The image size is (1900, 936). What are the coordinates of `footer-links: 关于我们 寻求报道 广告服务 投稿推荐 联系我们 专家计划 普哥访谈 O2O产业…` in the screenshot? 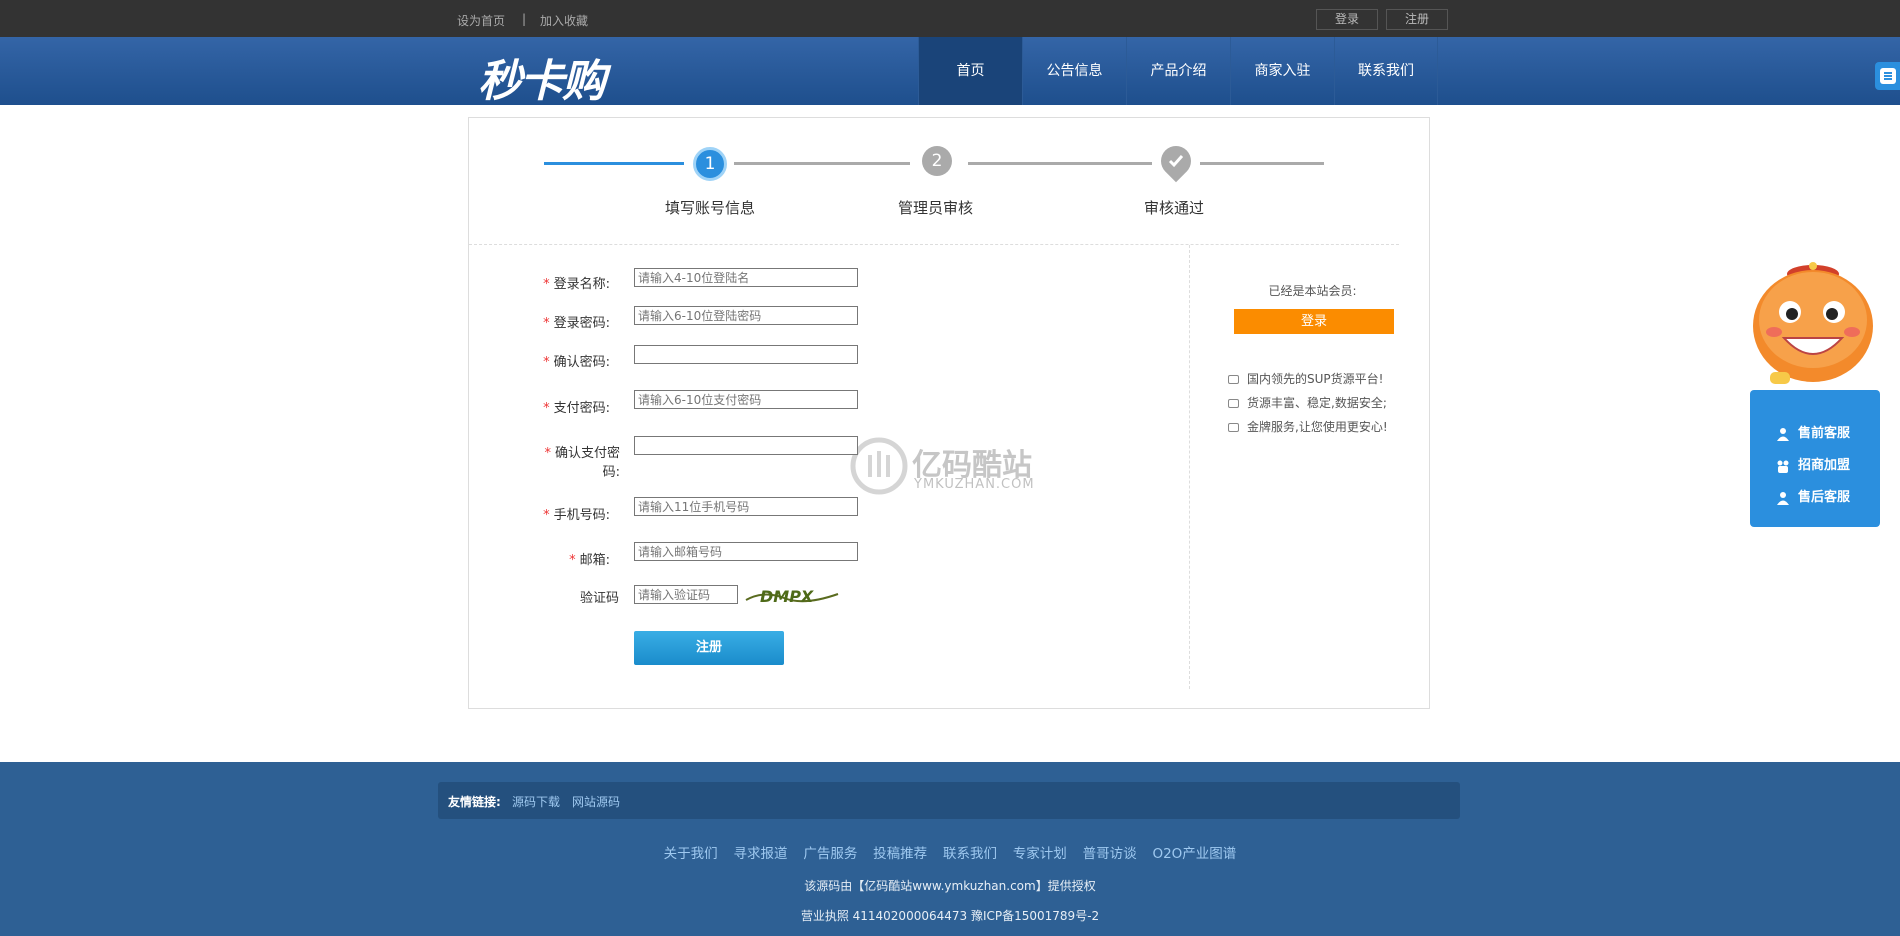 It's located at (950, 852).